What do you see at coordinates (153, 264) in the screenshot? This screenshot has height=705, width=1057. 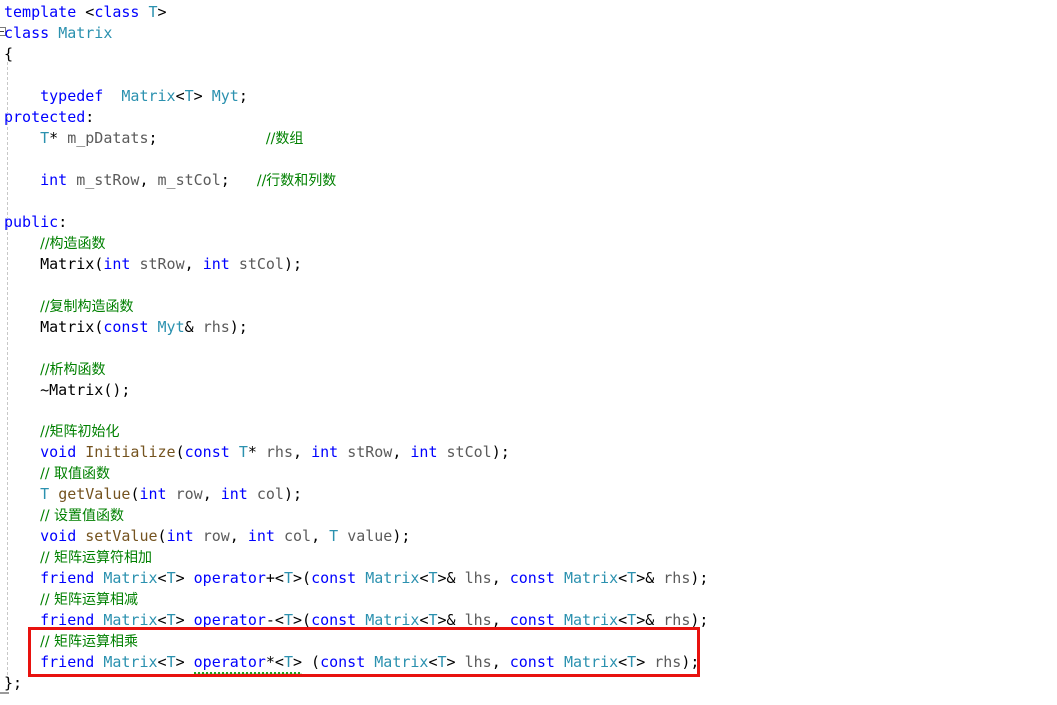 I see `code-line-13: Matrix(int stRow, int stCol);` at bounding box center [153, 264].